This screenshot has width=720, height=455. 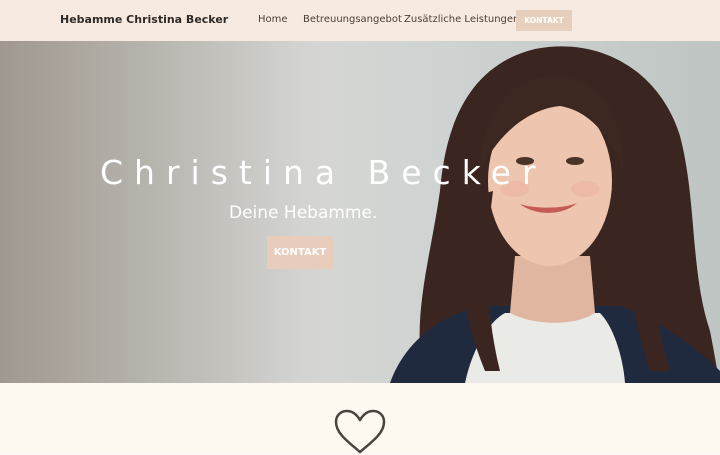 I want to click on hero-subtitle: Deine Hebamme., so click(x=303, y=213).